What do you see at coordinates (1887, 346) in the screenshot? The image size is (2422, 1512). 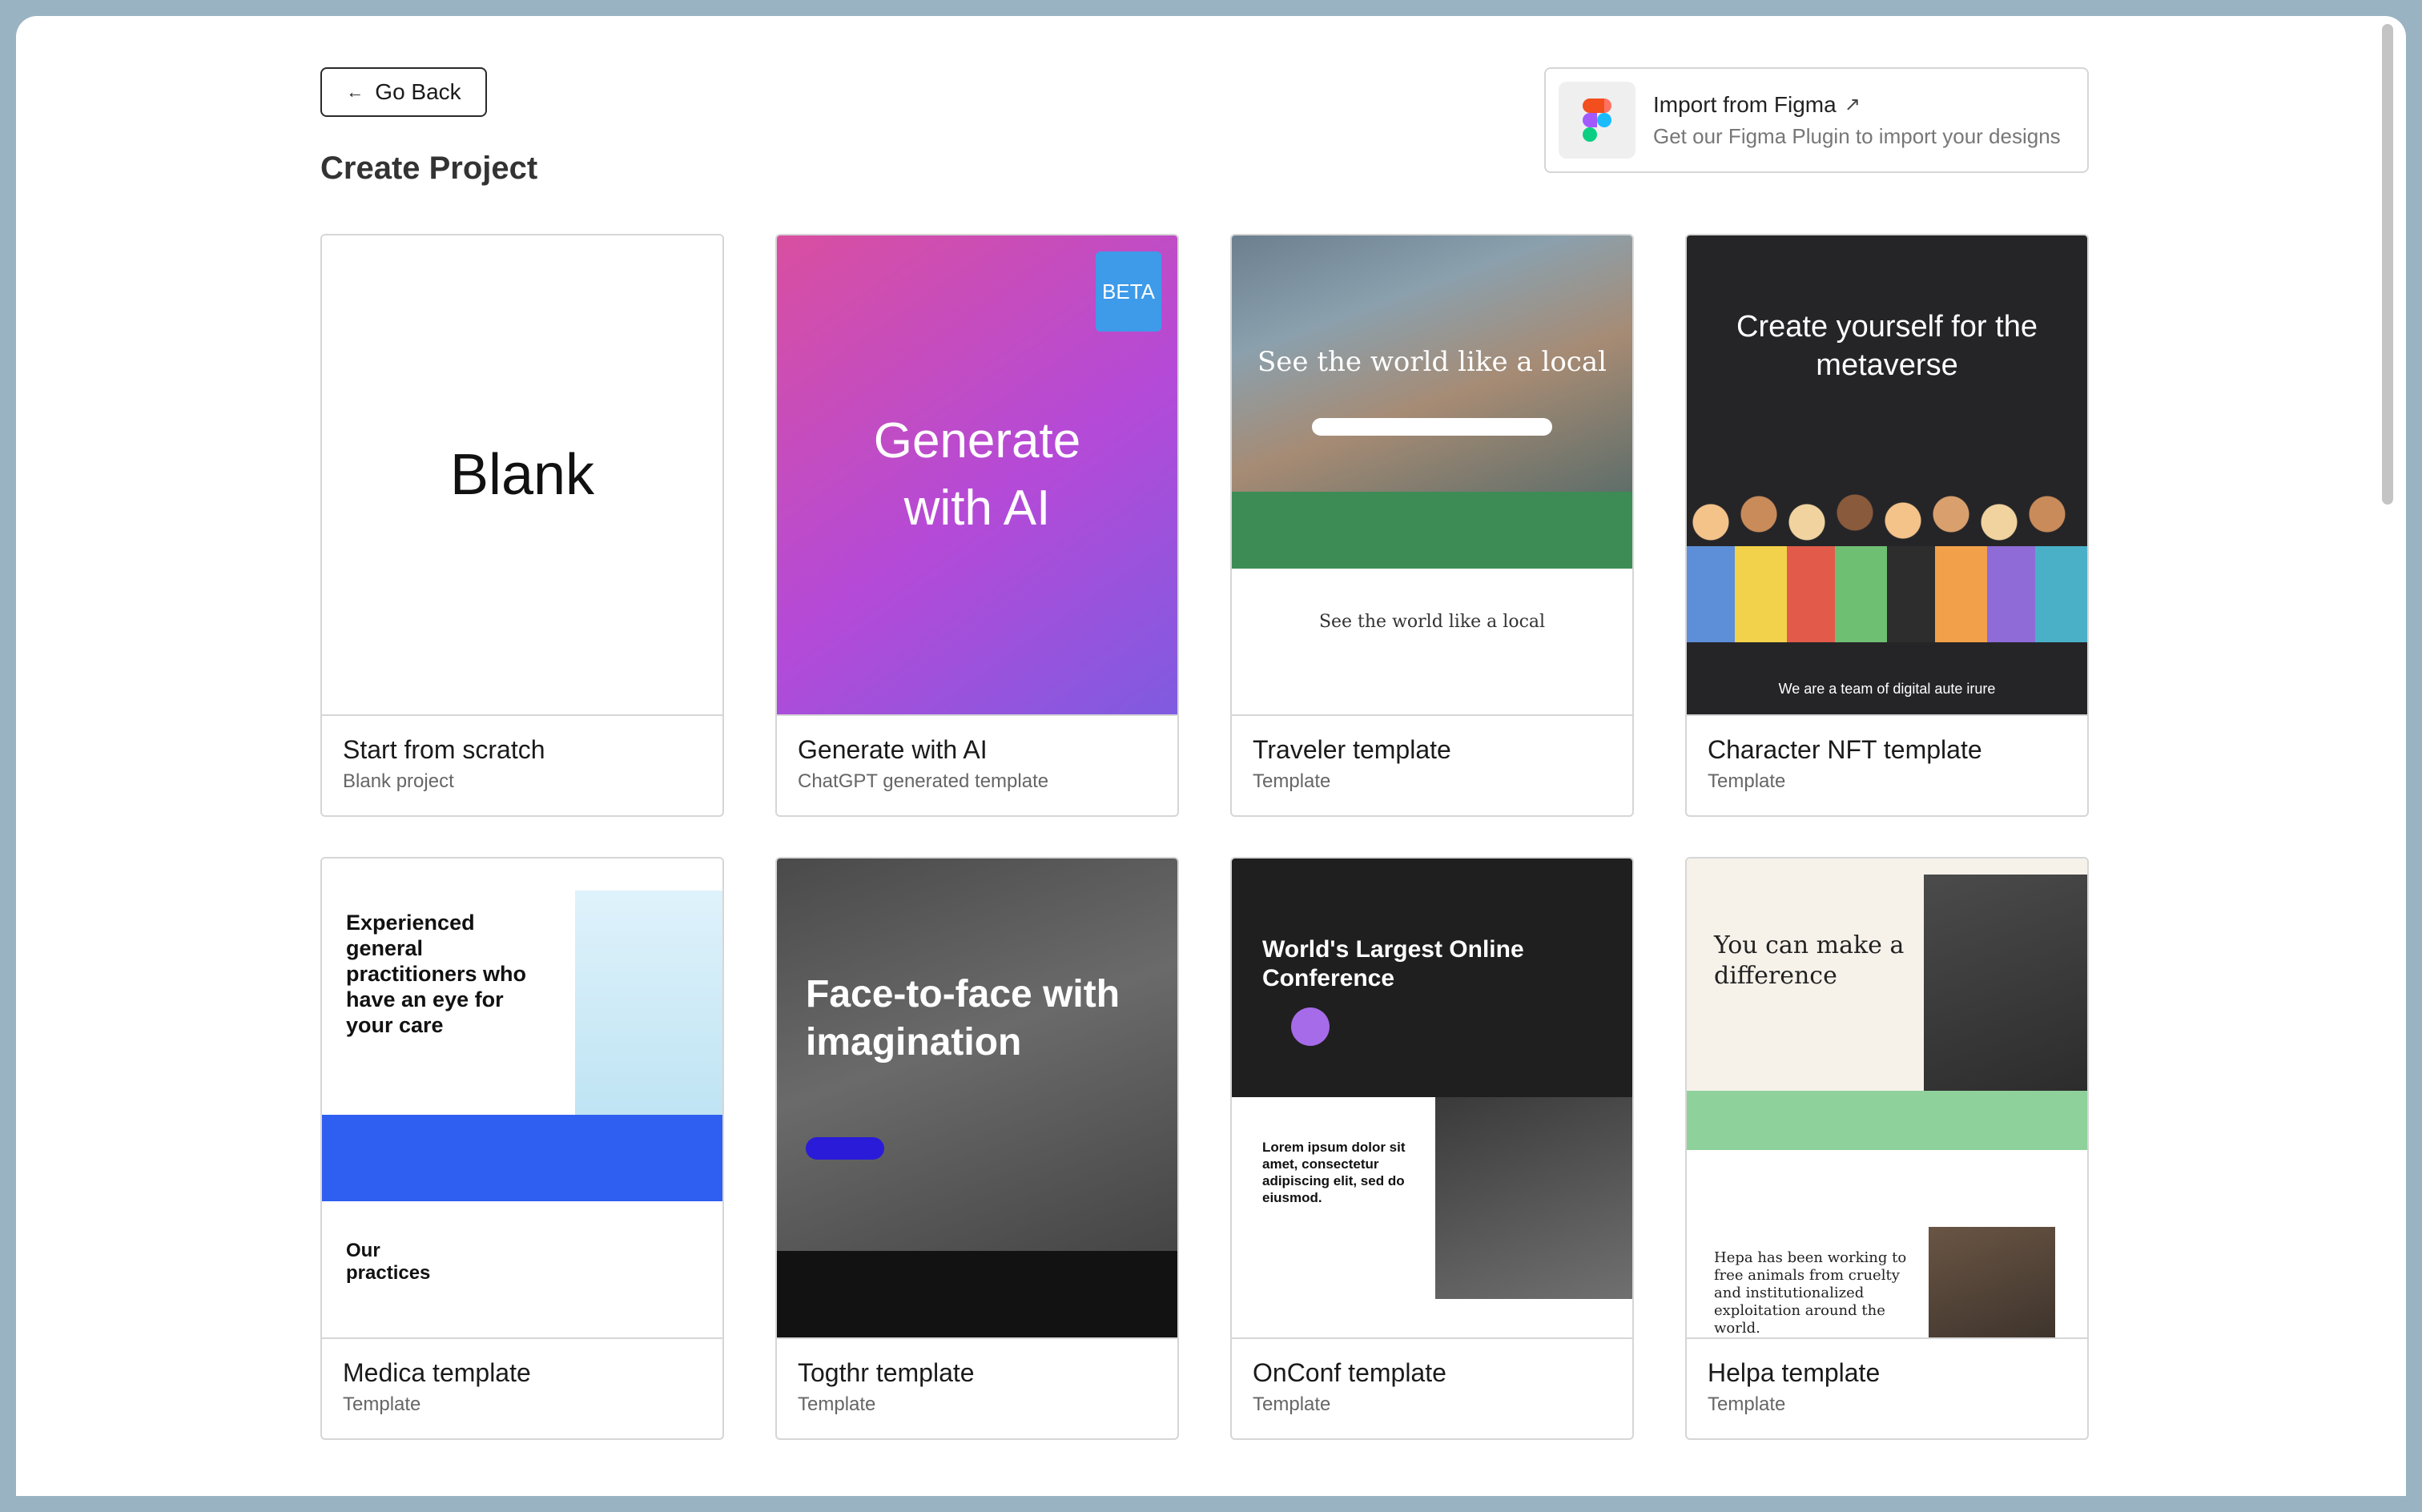 I see `thumb-title: Create yourself for the metaverse` at bounding box center [1887, 346].